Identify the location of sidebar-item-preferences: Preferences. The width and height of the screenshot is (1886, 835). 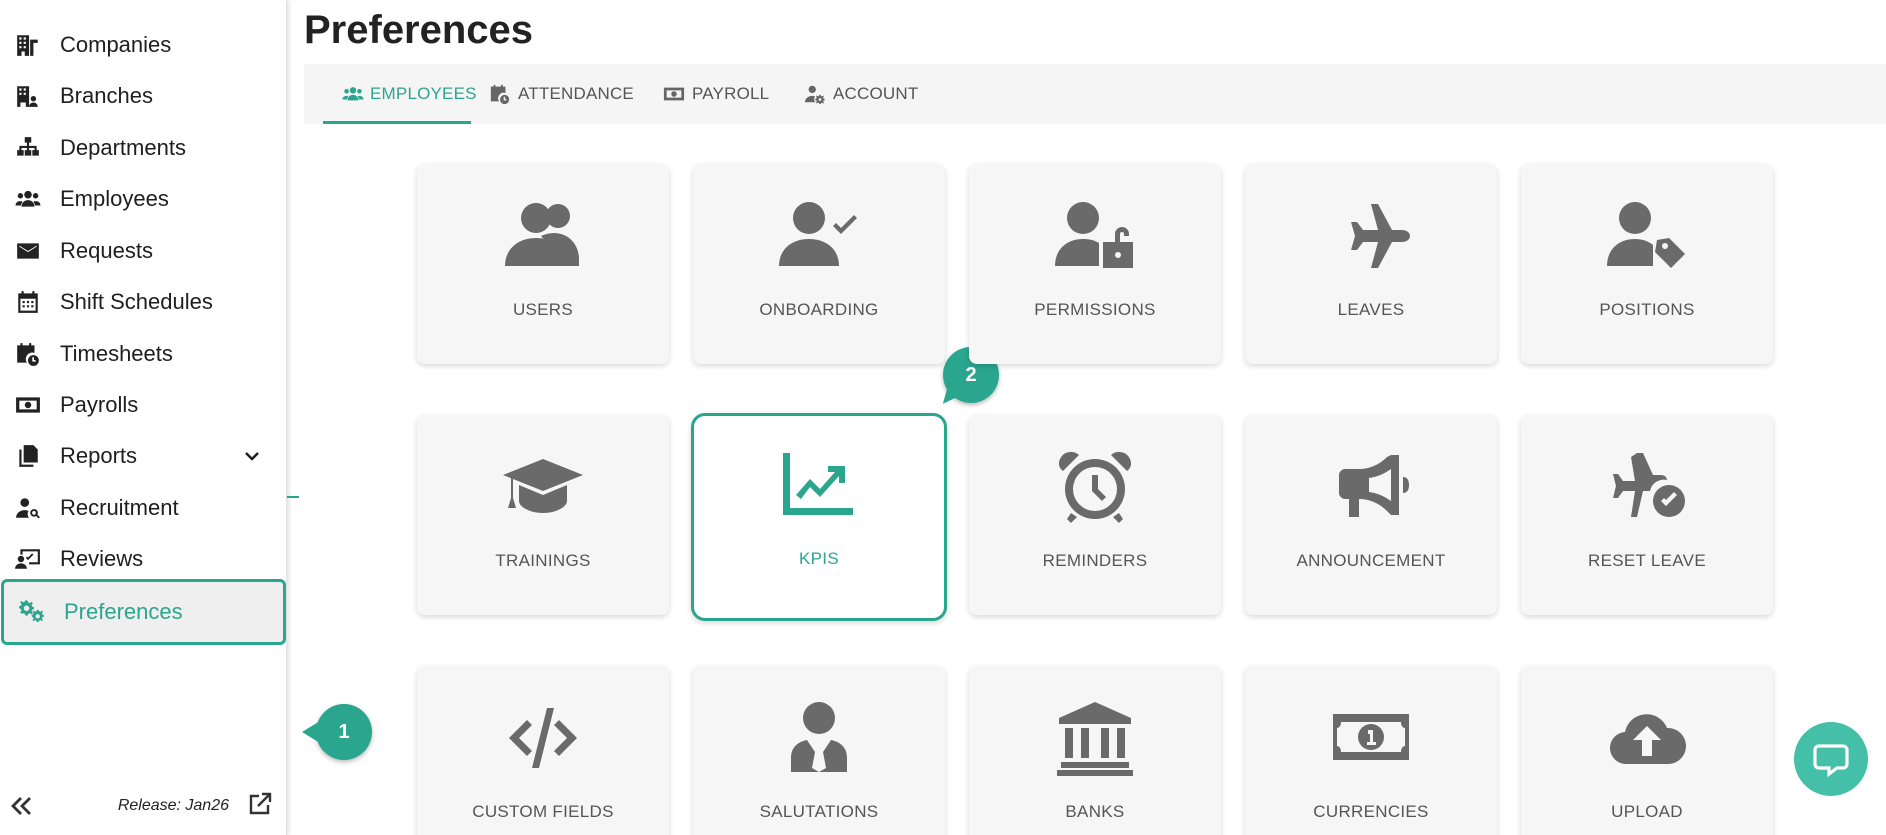
(143, 612).